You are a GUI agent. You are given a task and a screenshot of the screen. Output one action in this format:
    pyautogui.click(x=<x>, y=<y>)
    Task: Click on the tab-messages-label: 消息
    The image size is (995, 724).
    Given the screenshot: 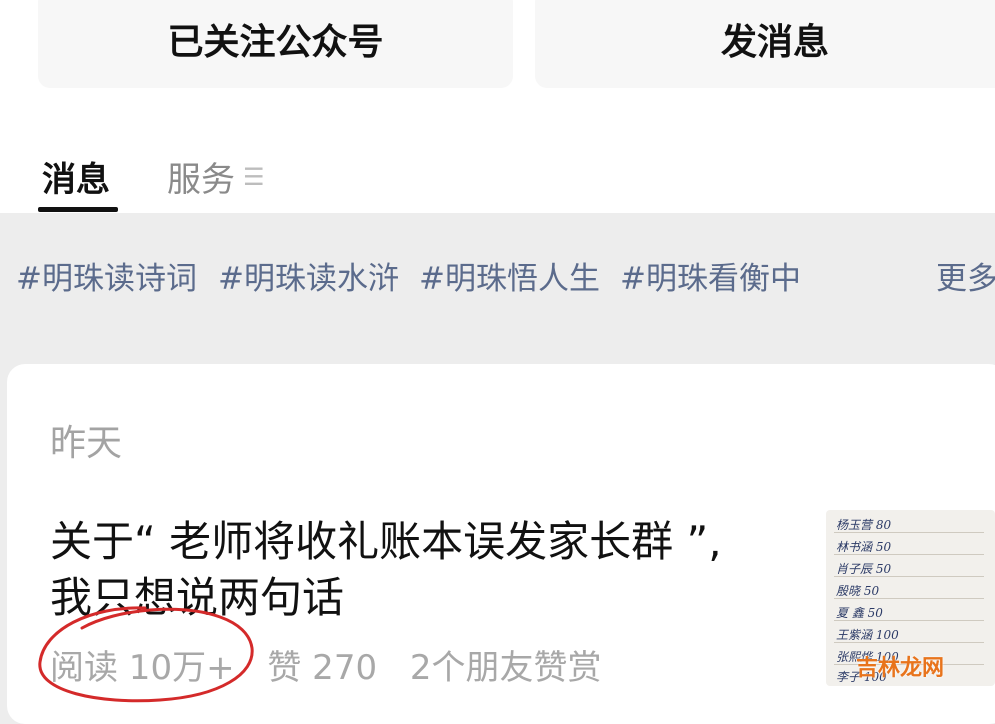 What is the action you would take?
    pyautogui.click(x=76, y=180)
    